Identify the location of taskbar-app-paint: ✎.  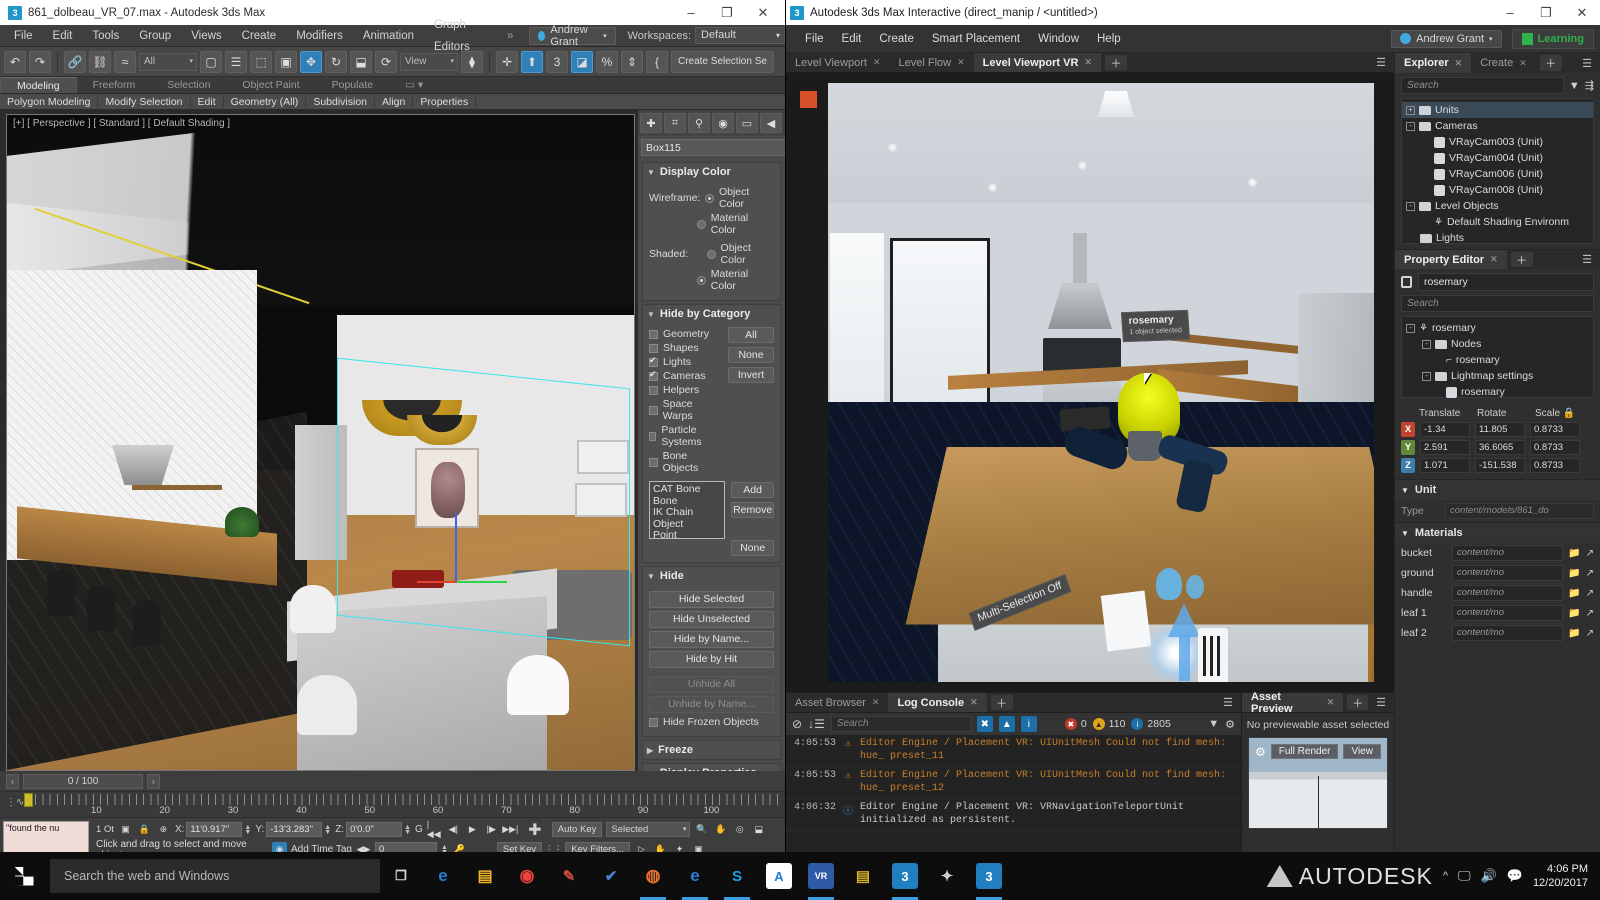
(569, 876).